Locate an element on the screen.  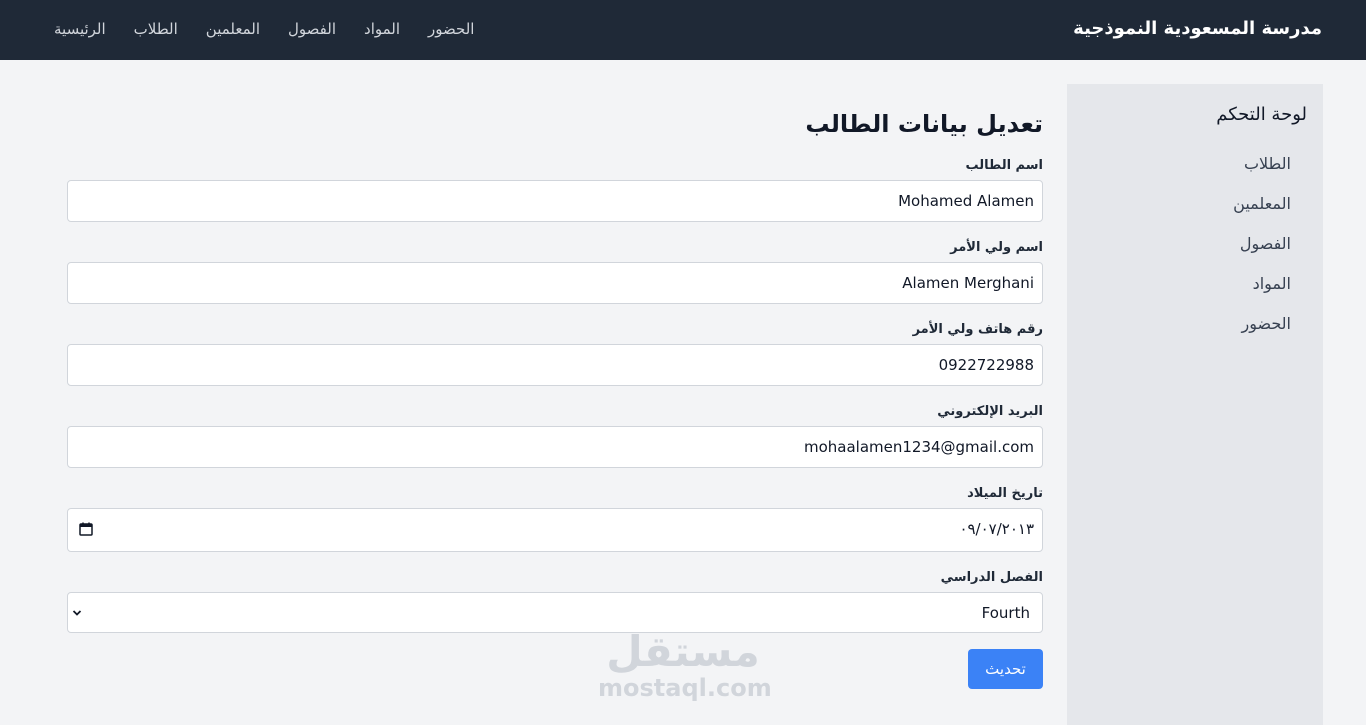
nav-link-subjects: المواد is located at coordinates (382, 31).